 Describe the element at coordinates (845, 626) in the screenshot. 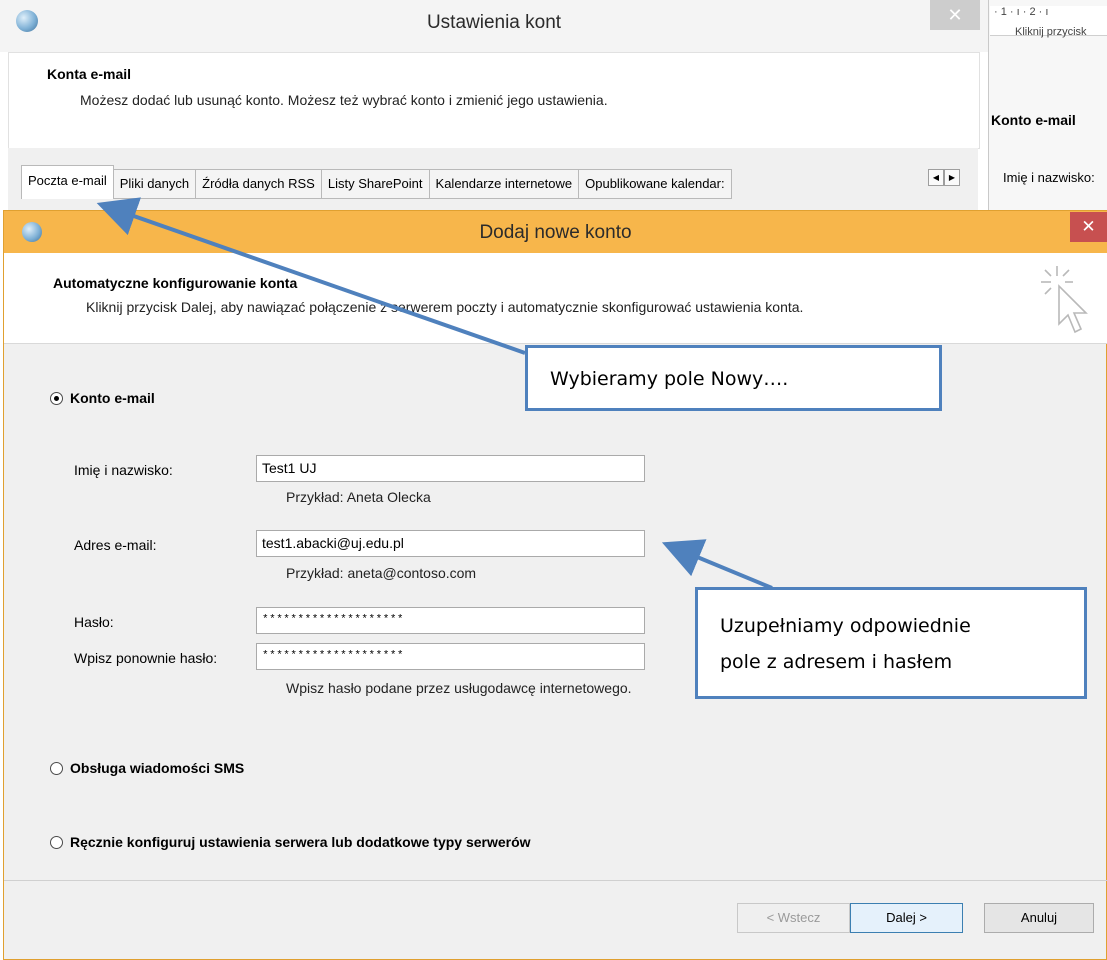

I see `callout-fill-line-1: Uzupełniamy odpowiednie` at that location.